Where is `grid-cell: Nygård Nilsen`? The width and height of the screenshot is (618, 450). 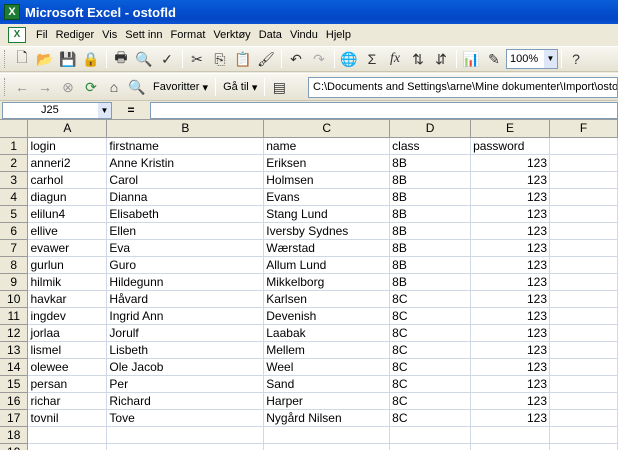 grid-cell: Nygård Nilsen is located at coordinates (327, 418).